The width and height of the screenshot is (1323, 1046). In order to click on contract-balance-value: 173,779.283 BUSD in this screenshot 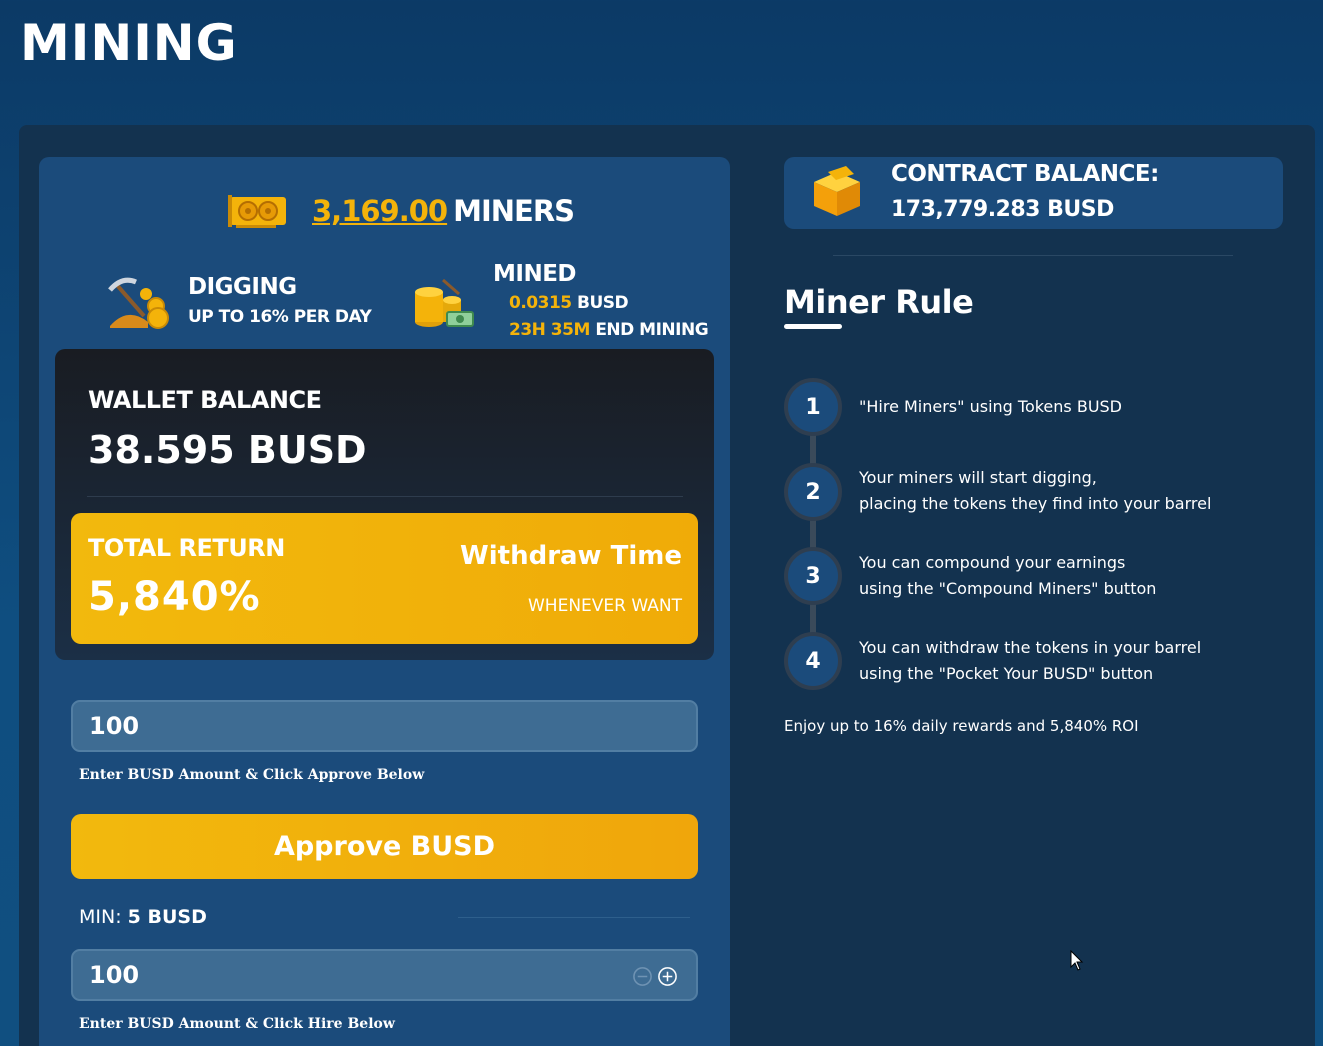, I will do `click(1002, 209)`.